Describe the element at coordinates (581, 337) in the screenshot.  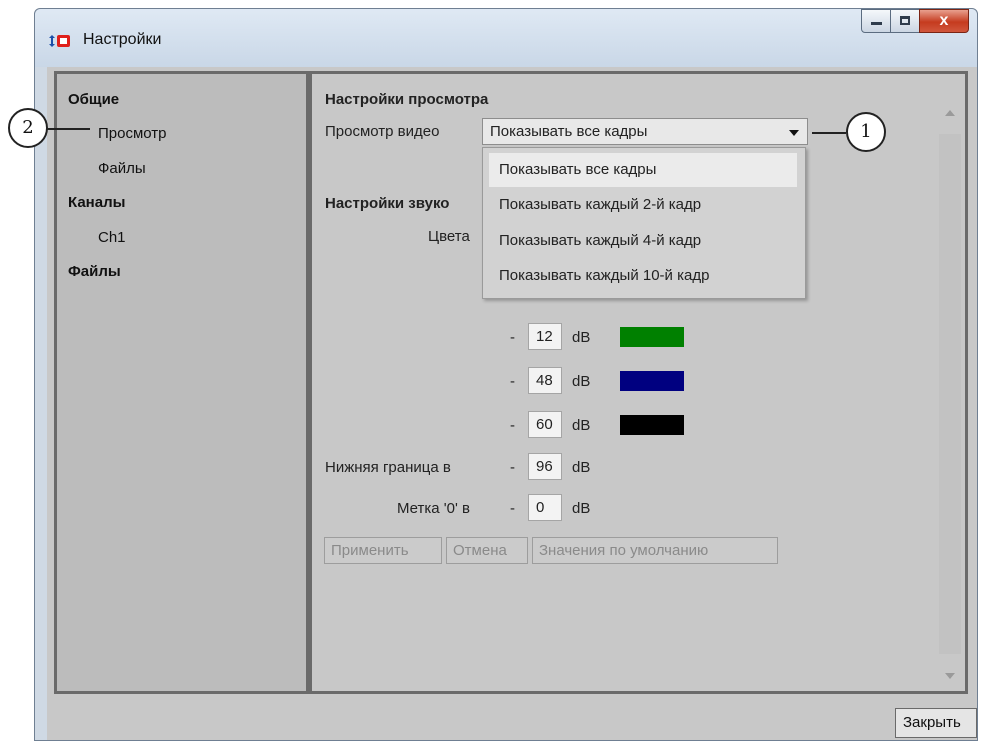
I see `level-1-unit: dB` at that location.